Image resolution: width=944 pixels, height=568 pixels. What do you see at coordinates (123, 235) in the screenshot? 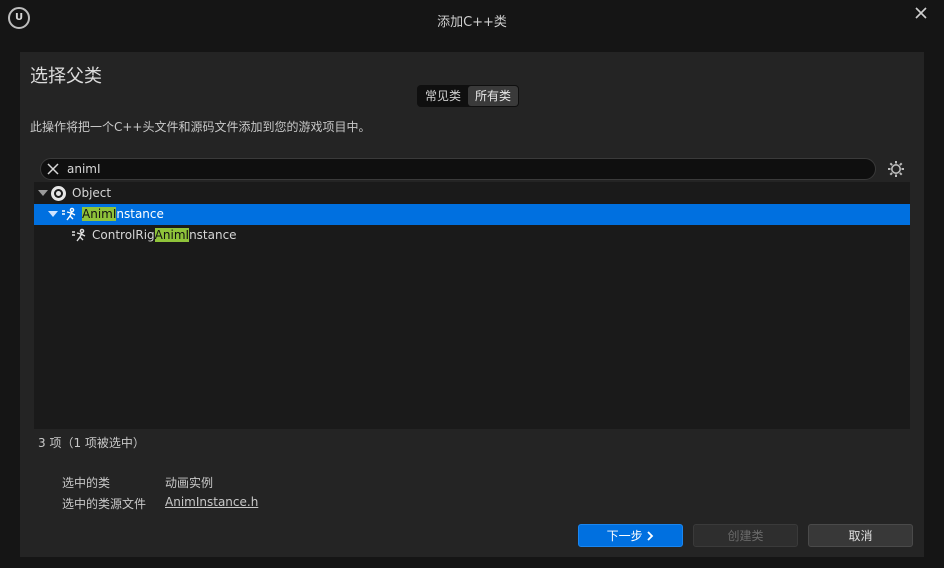
I see `label-prefix: ControlRig` at bounding box center [123, 235].